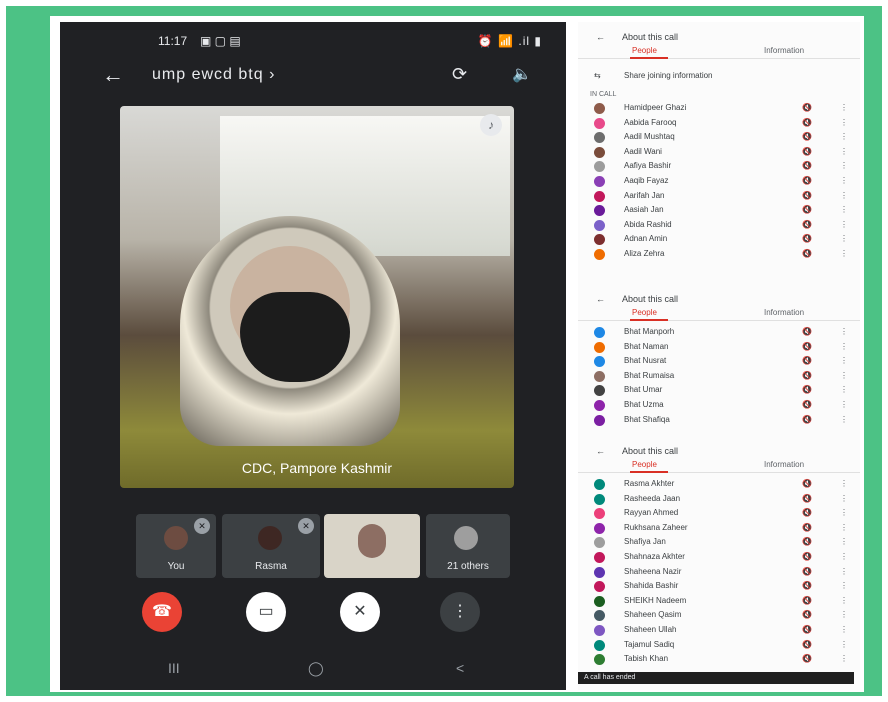 The height and width of the screenshot is (702, 888). What do you see at coordinates (719, 137) in the screenshot?
I see `participant-row: Aadil Mushtaq 🔇 ⋮` at bounding box center [719, 137].